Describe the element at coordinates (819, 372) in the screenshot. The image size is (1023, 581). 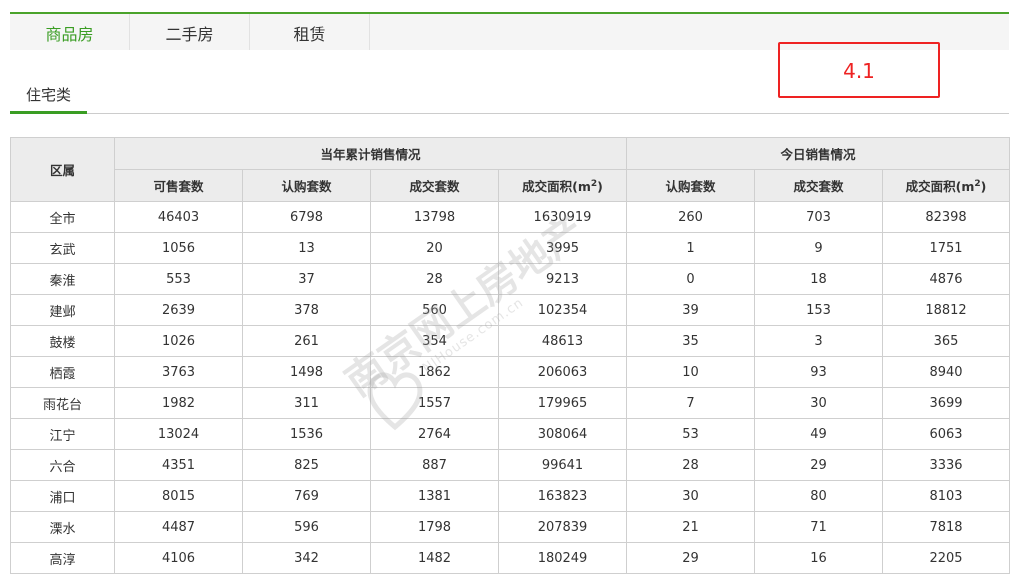
I see `value-cell: 93` at that location.